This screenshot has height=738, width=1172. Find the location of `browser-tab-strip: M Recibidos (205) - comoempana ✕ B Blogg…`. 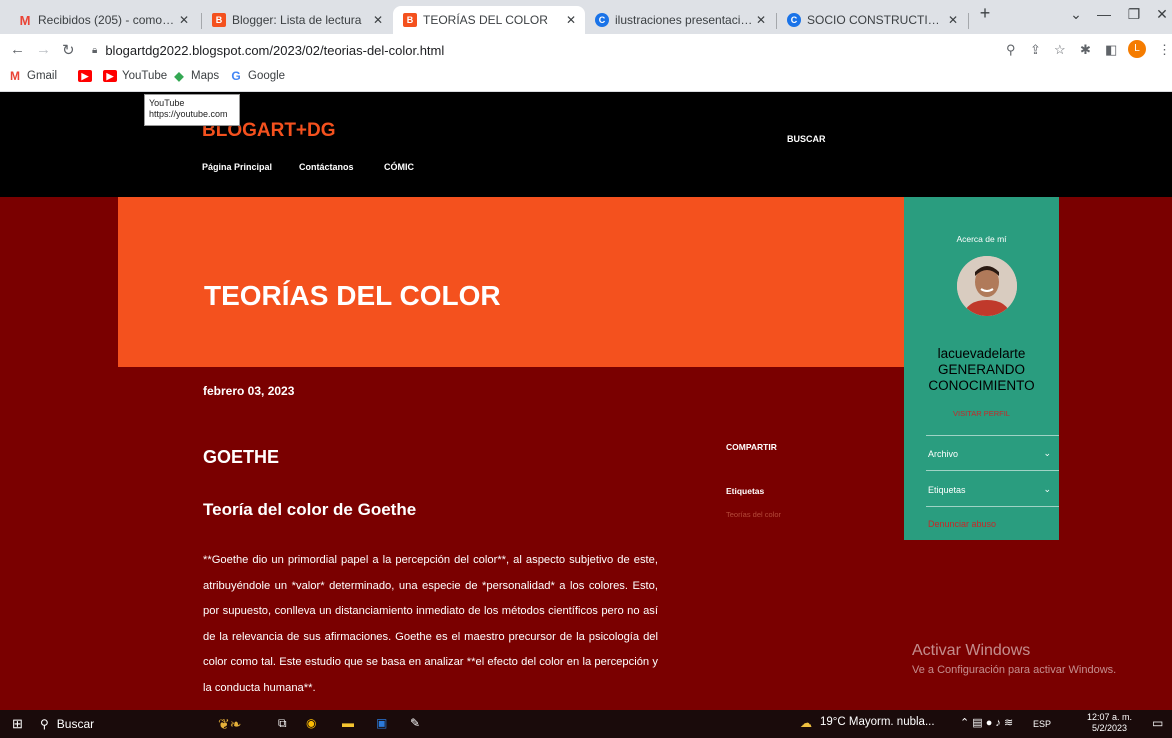

browser-tab-strip: M Recibidos (205) - comoempana ✕ B Blogg… is located at coordinates (586, 17).